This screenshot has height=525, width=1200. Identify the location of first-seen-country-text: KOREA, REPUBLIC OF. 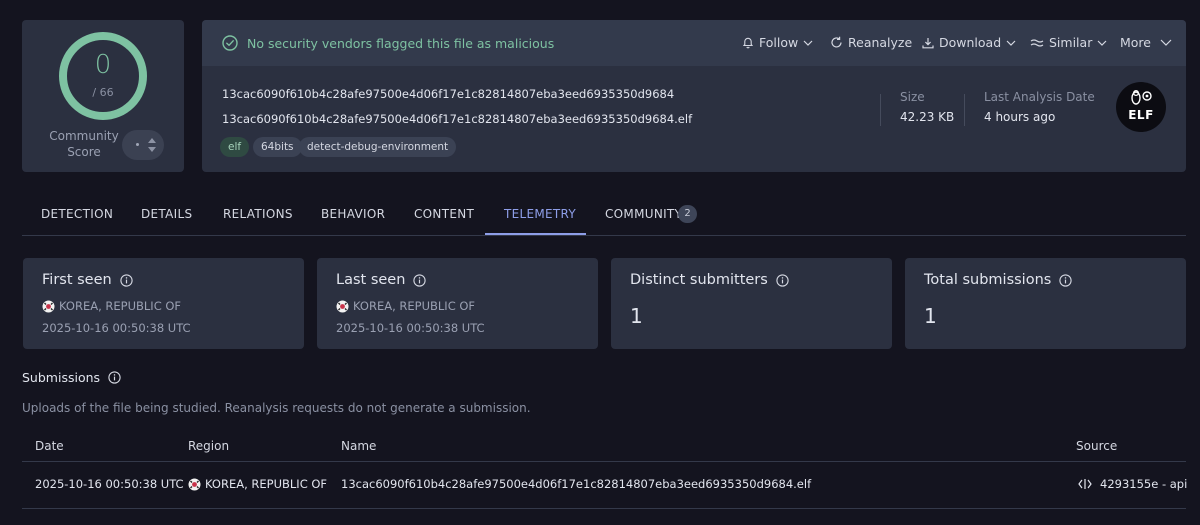
(120, 306).